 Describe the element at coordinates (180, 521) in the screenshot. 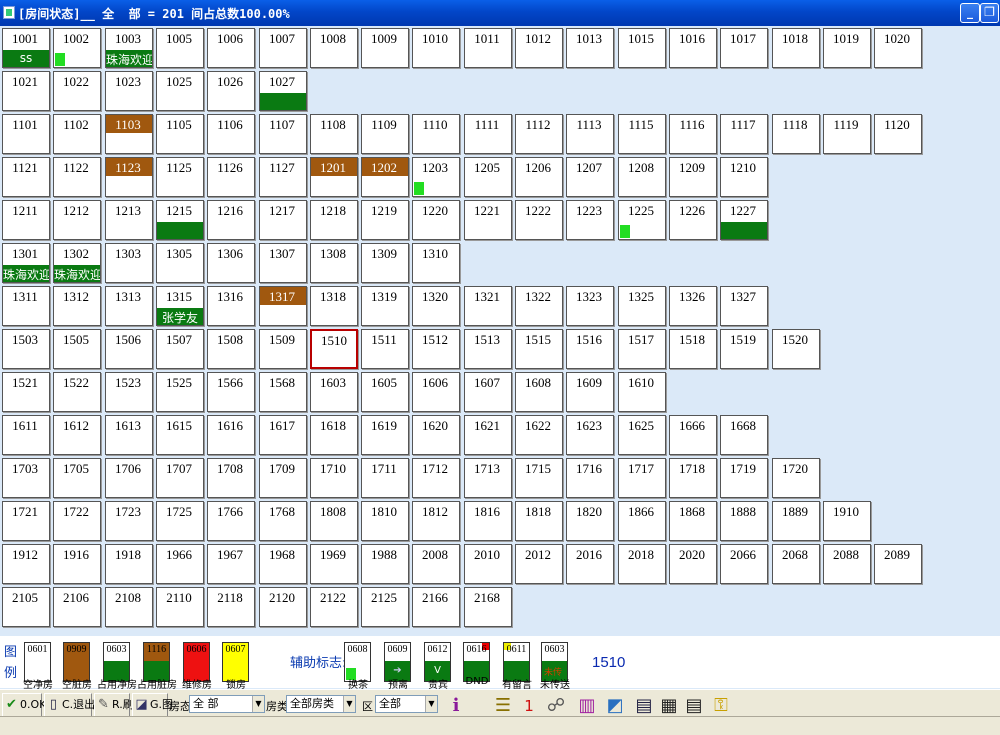

I see `room-cell: 1725` at that location.